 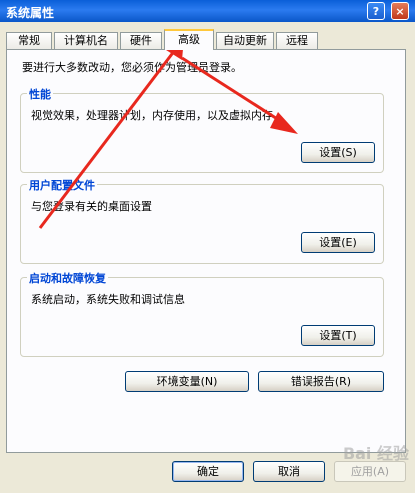 I want to click on tab-advanced: 高级, so click(x=189, y=39).